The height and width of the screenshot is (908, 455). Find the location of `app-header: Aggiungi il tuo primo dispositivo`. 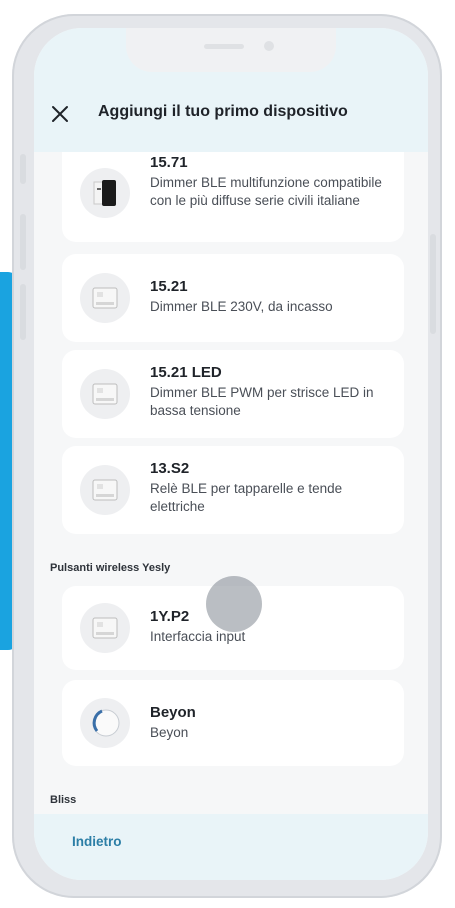

app-header: Aggiungi il tuo primo dispositivo is located at coordinates (231, 114).